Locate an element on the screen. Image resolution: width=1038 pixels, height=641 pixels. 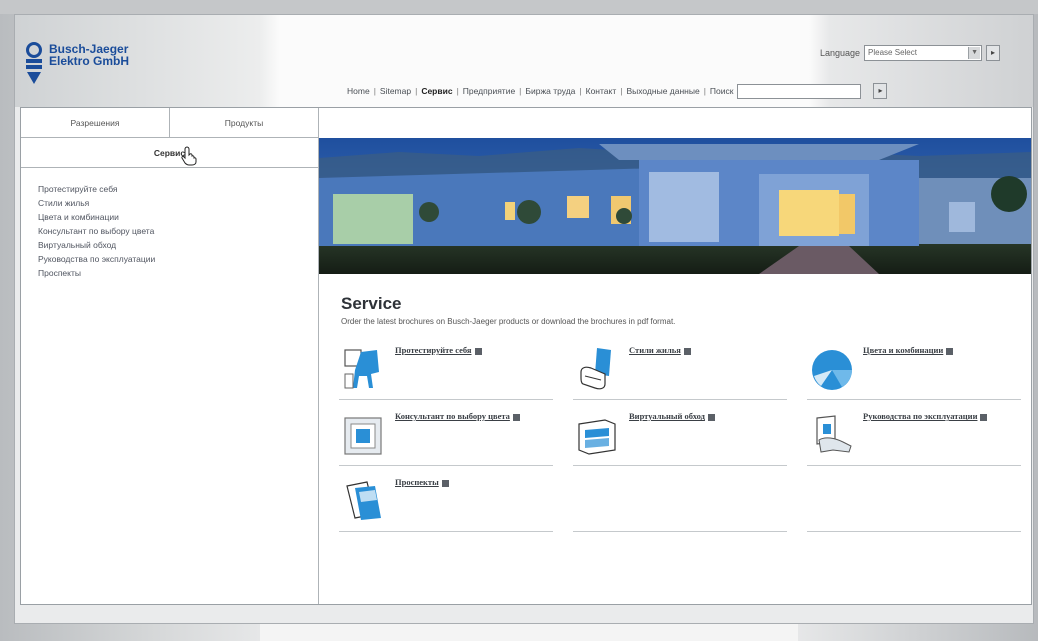
brand-line-2: Elektro GmbH is located at coordinates (89, 61).